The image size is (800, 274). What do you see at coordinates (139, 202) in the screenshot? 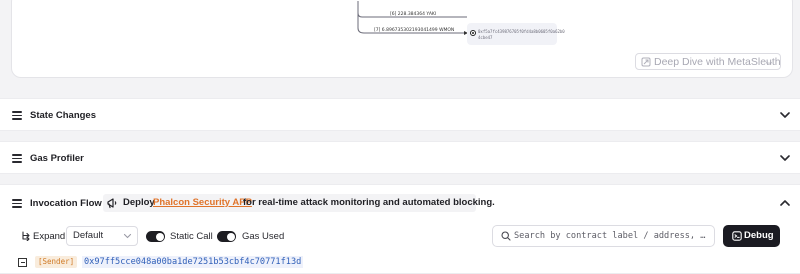
I see `promo-prefix: Deploy` at bounding box center [139, 202].